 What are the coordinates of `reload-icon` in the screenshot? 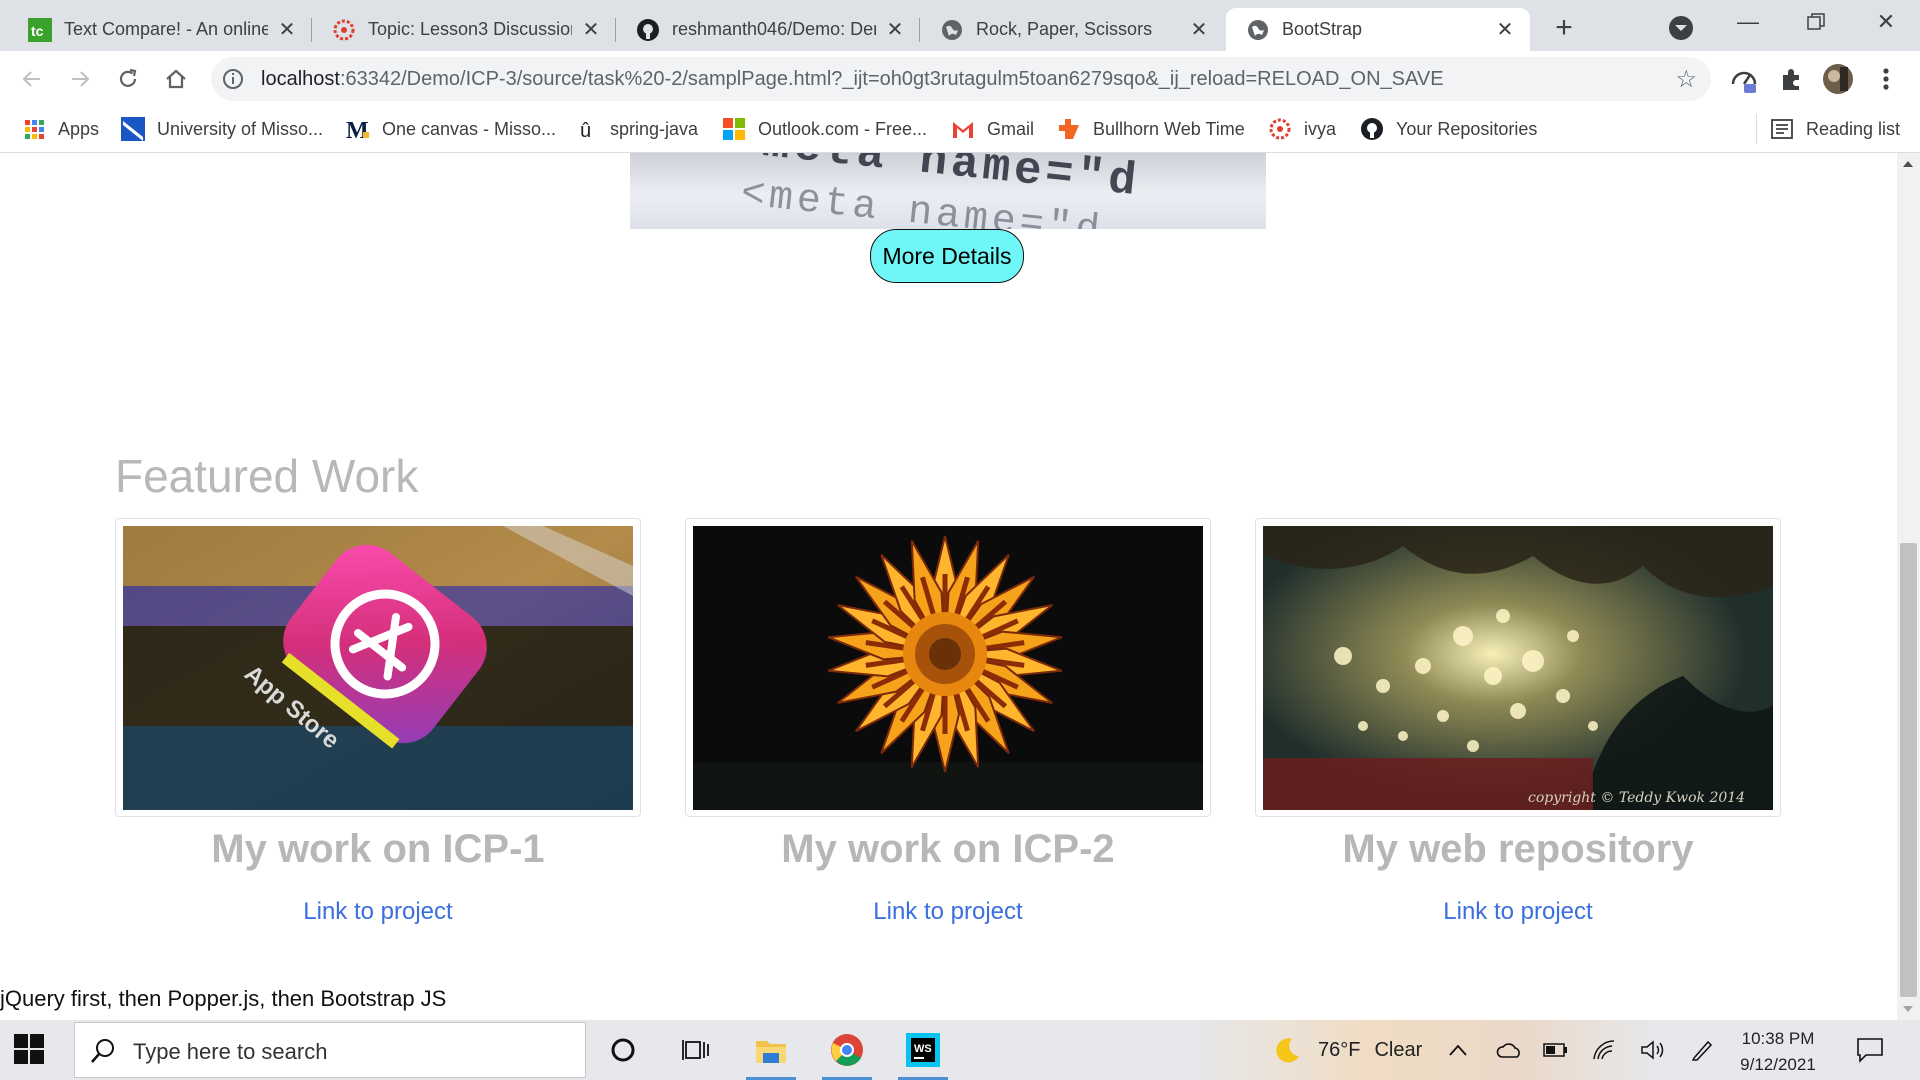 It's located at (128, 77).